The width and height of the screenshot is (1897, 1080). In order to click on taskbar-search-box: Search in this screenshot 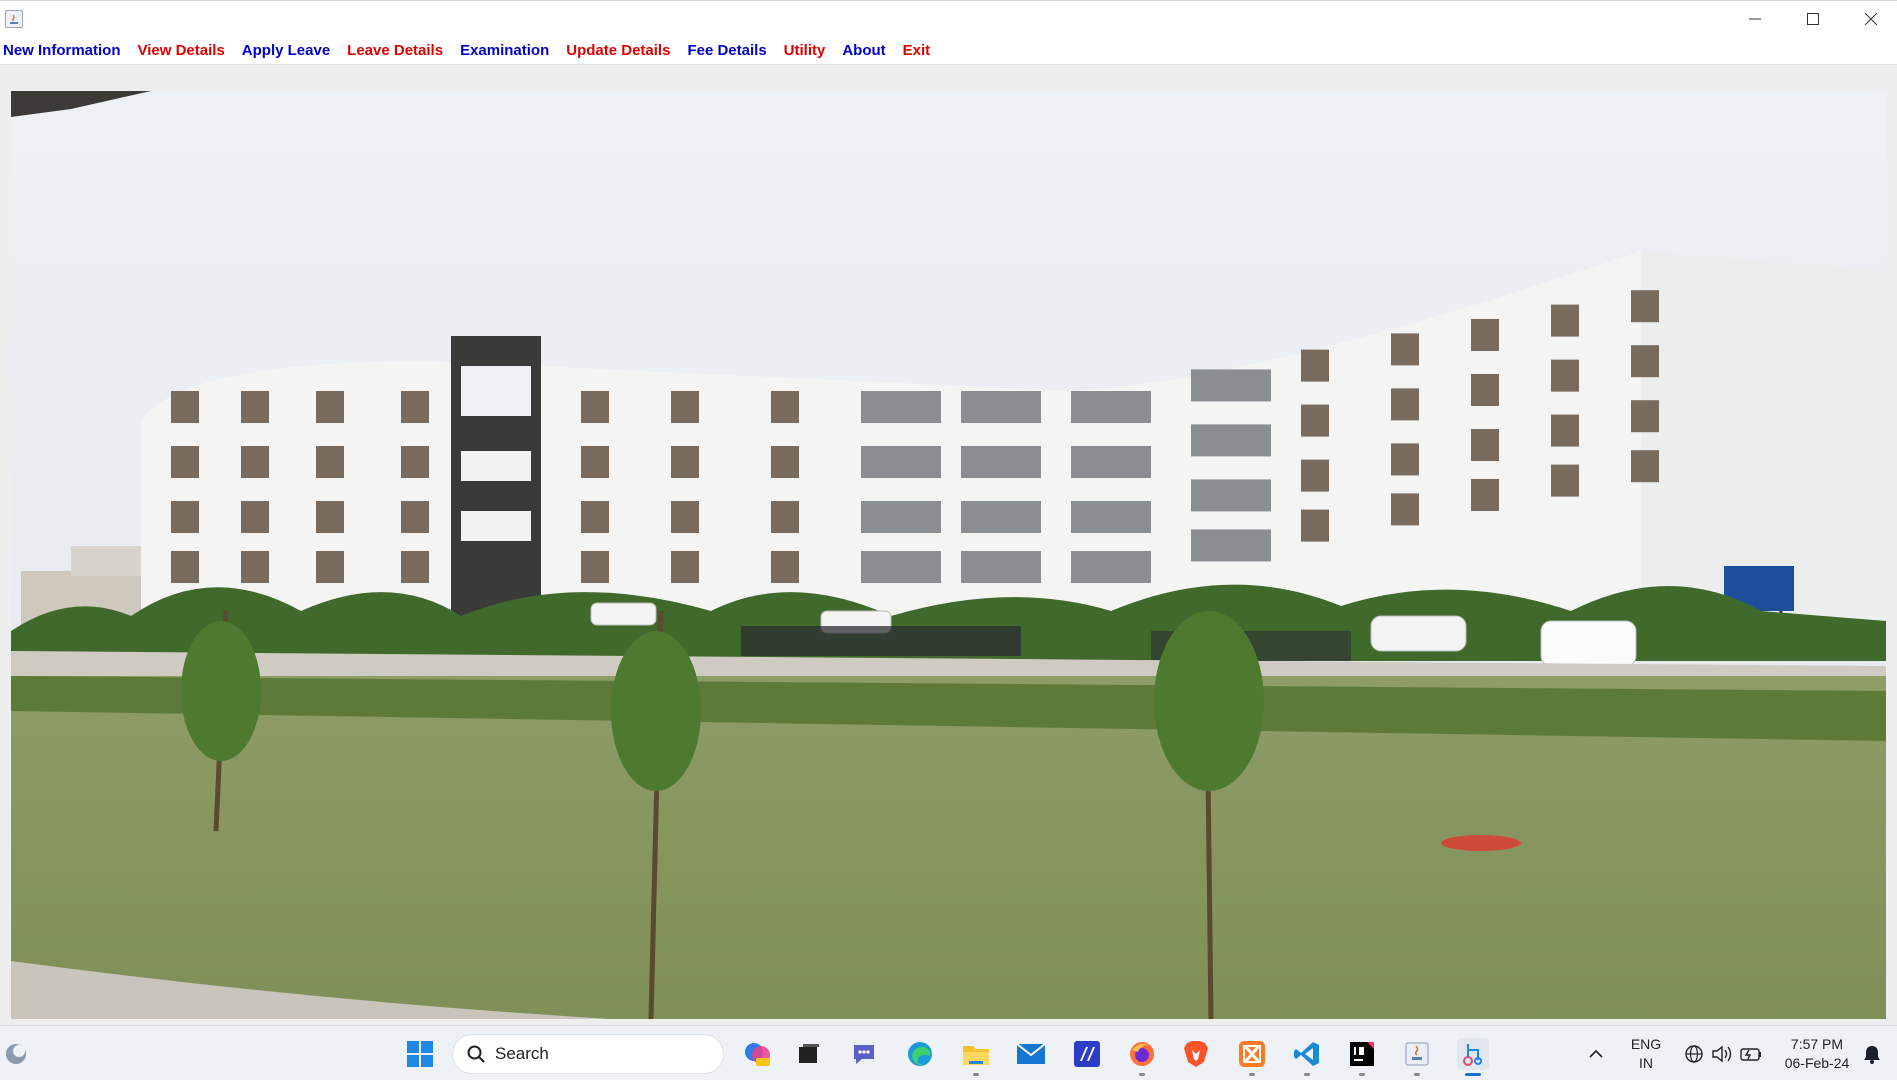, I will do `click(588, 1054)`.